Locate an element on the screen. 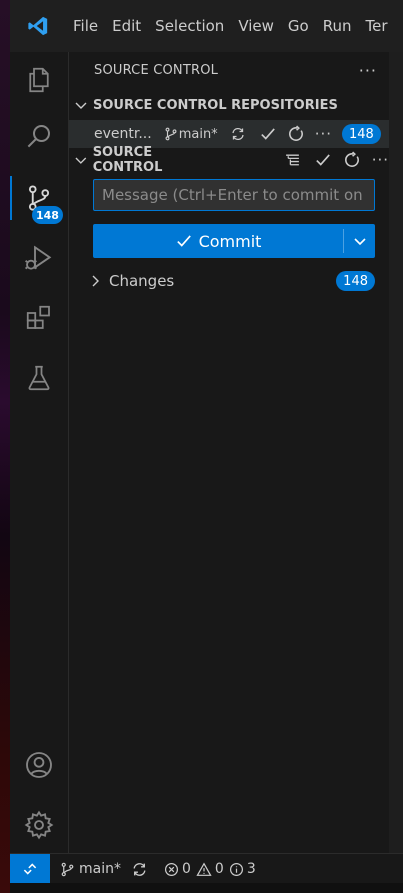 The image size is (403, 893). extensions-icon is located at coordinates (39, 318).